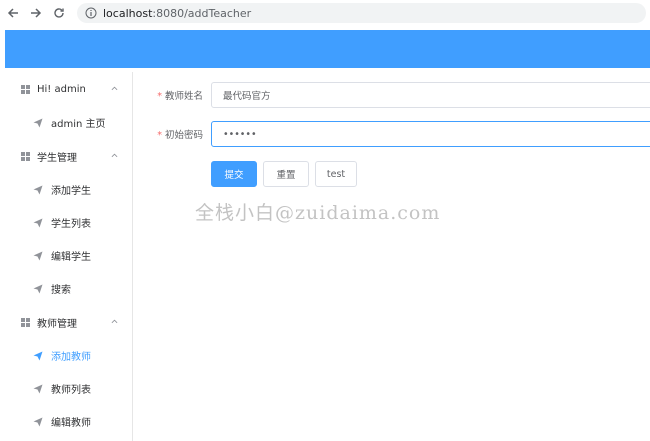 Image resolution: width=650 pixels, height=441 pixels. What do you see at coordinates (61, 290) in the screenshot?
I see `sidebar-item-label: 搜索` at bounding box center [61, 290].